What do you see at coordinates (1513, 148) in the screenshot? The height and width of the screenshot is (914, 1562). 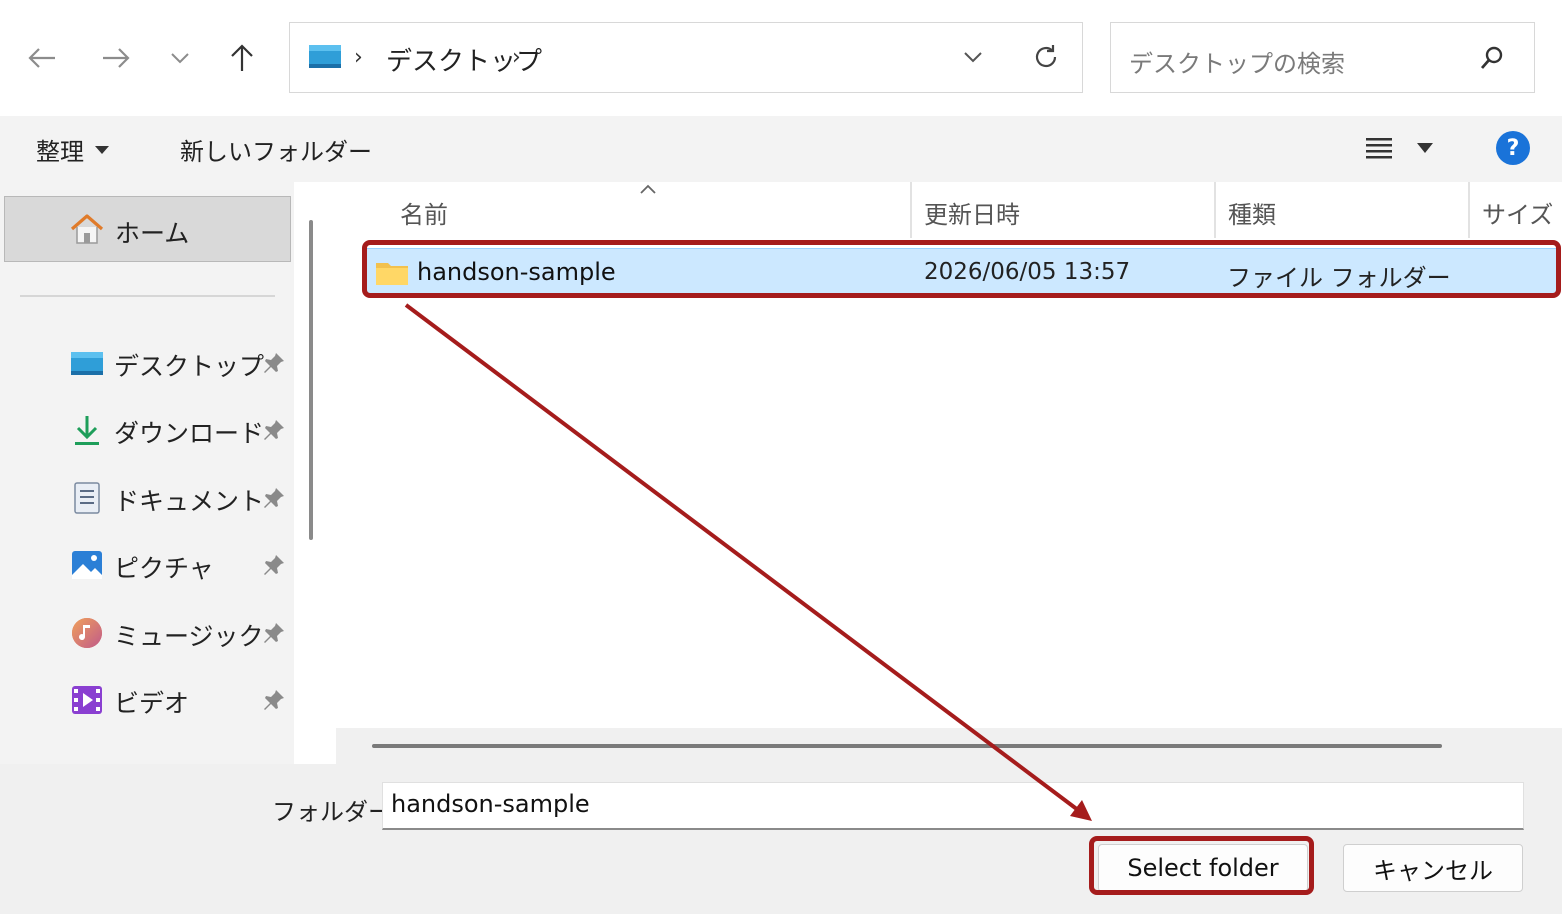 I see `help-button: ?` at bounding box center [1513, 148].